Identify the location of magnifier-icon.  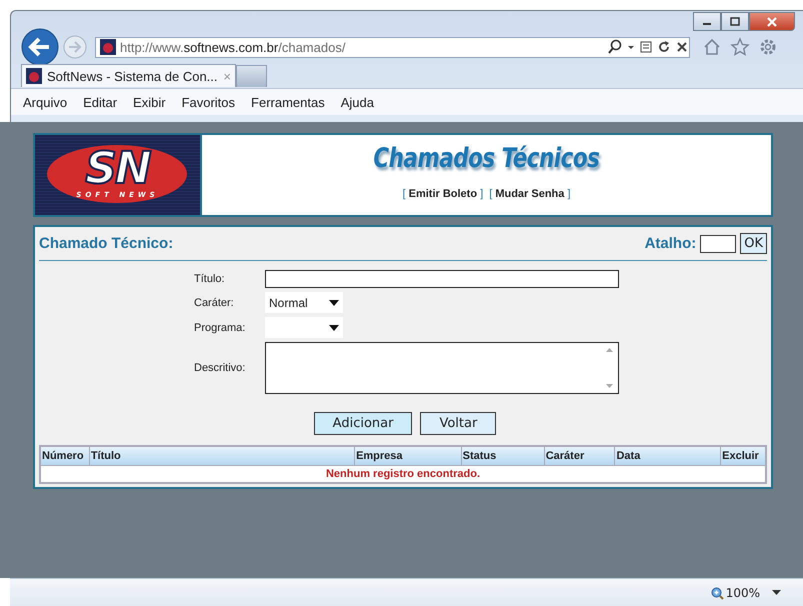
(717, 593).